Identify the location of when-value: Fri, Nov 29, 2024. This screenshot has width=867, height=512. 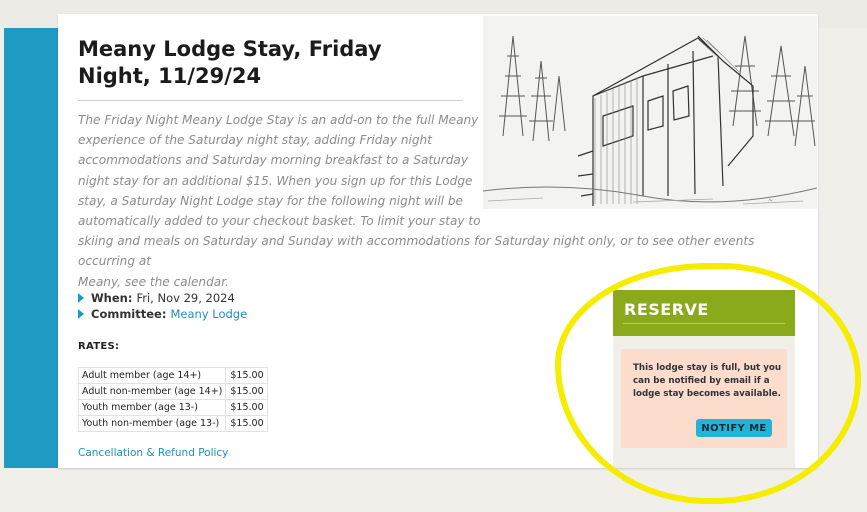
(185, 298).